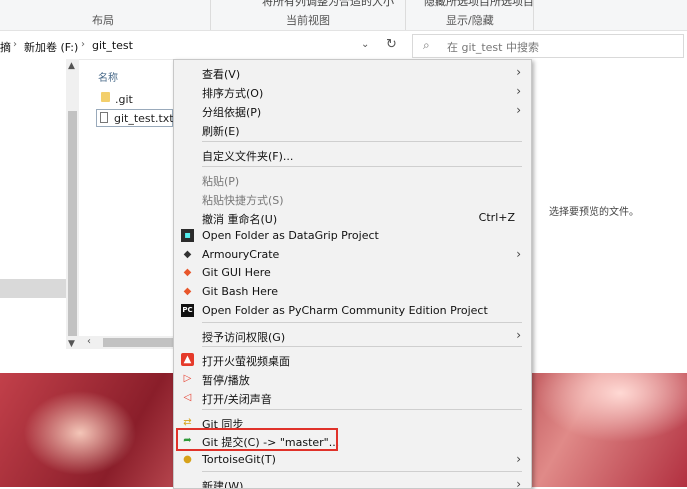 The width and height of the screenshot is (687, 489). I want to click on menu-item-paste: 粘贴(P), so click(352, 179).